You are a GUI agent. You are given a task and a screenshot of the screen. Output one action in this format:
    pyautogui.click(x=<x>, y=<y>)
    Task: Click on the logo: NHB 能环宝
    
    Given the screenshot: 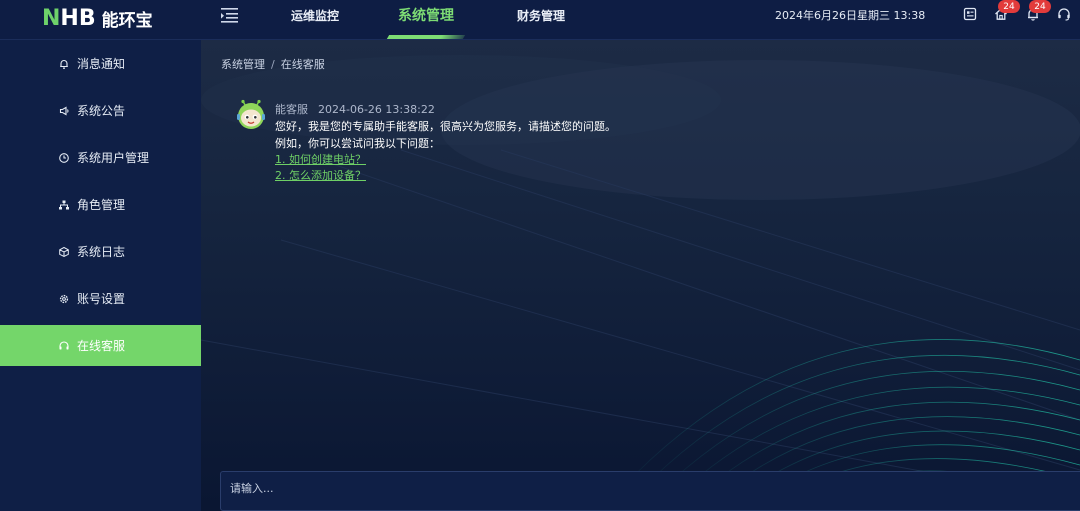 What is the action you would take?
    pyautogui.click(x=97, y=18)
    